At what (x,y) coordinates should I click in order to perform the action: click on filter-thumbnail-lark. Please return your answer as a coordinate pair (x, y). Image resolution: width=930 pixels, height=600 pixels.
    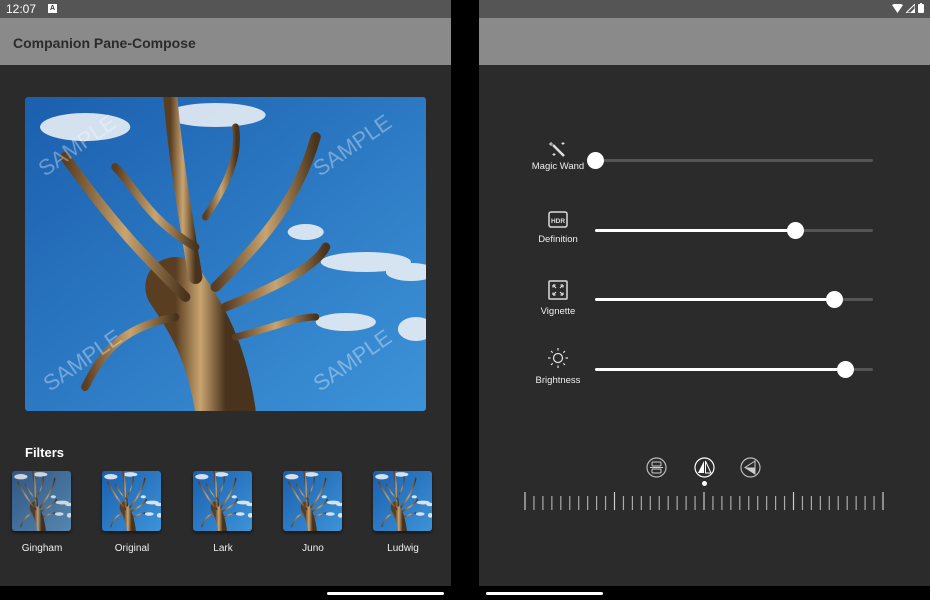
    Looking at the image, I should click on (222, 501).